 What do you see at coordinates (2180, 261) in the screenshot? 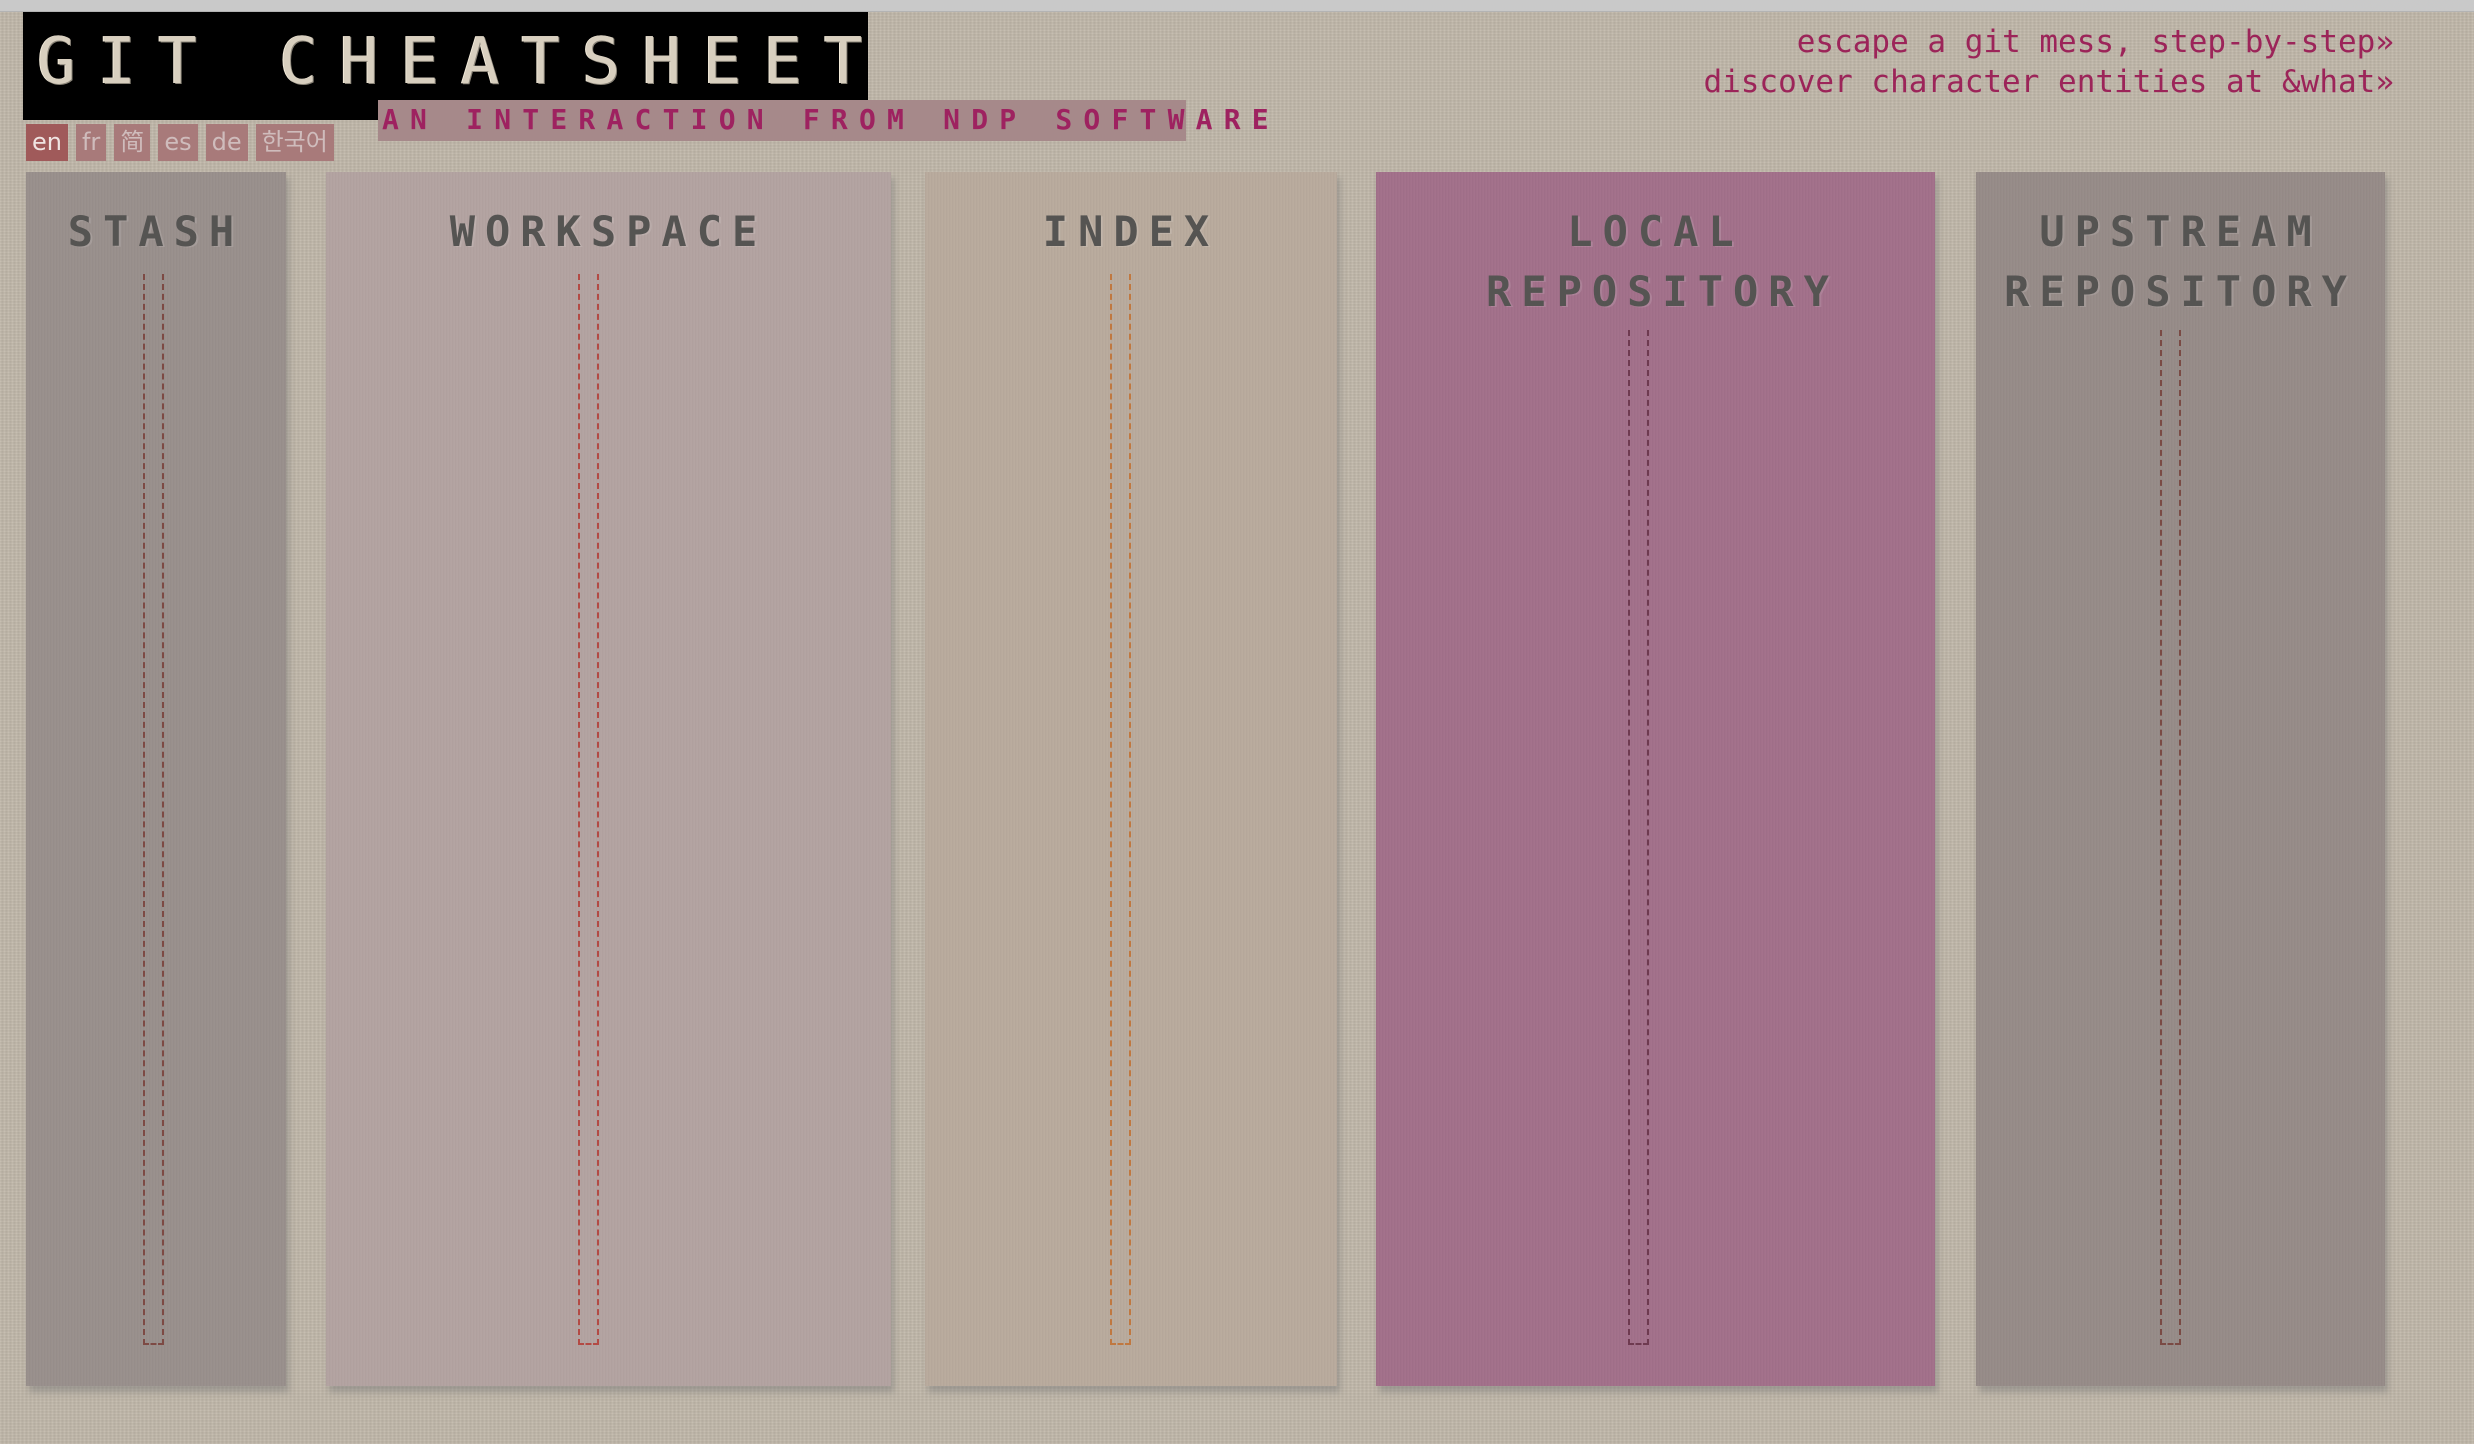
I see `panel-title-upstream-repository: UPSTREAM REPOSITORY` at bounding box center [2180, 261].